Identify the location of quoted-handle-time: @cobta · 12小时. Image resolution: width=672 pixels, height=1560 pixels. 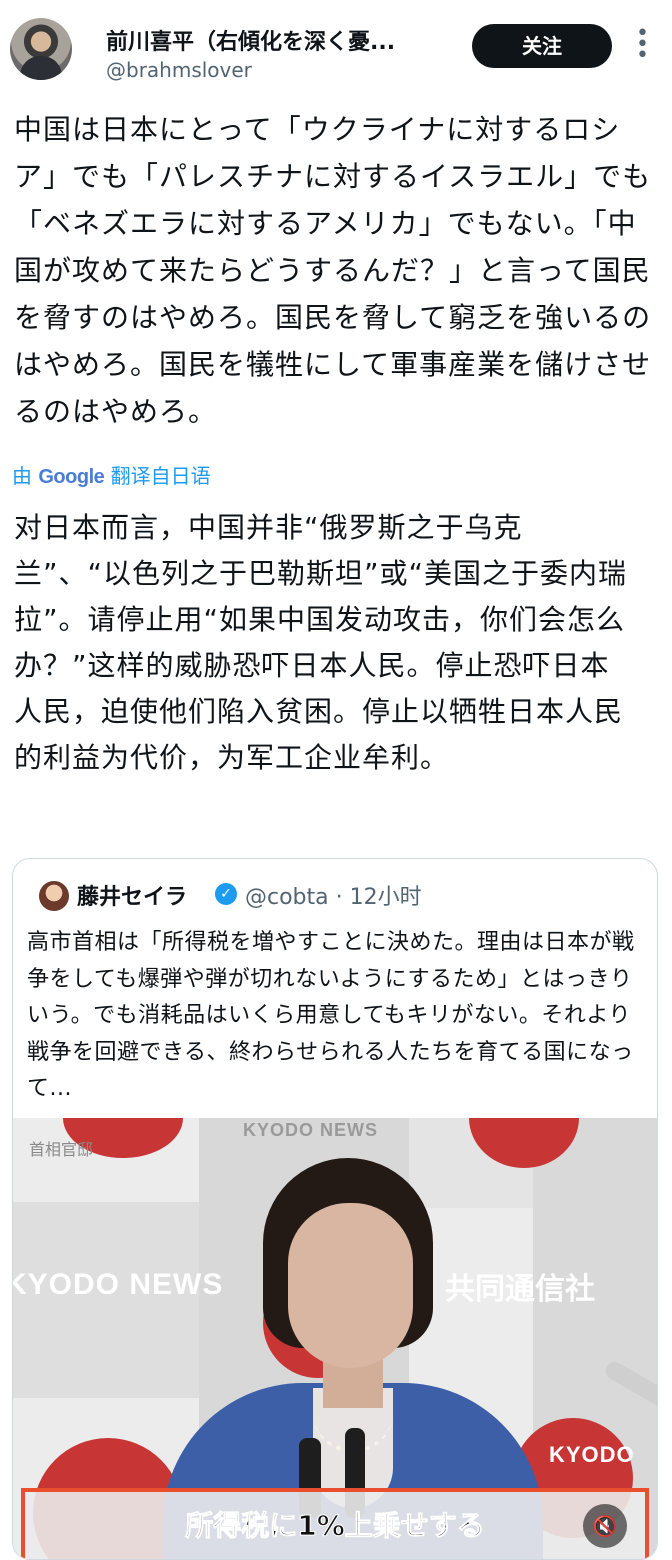
(333, 897).